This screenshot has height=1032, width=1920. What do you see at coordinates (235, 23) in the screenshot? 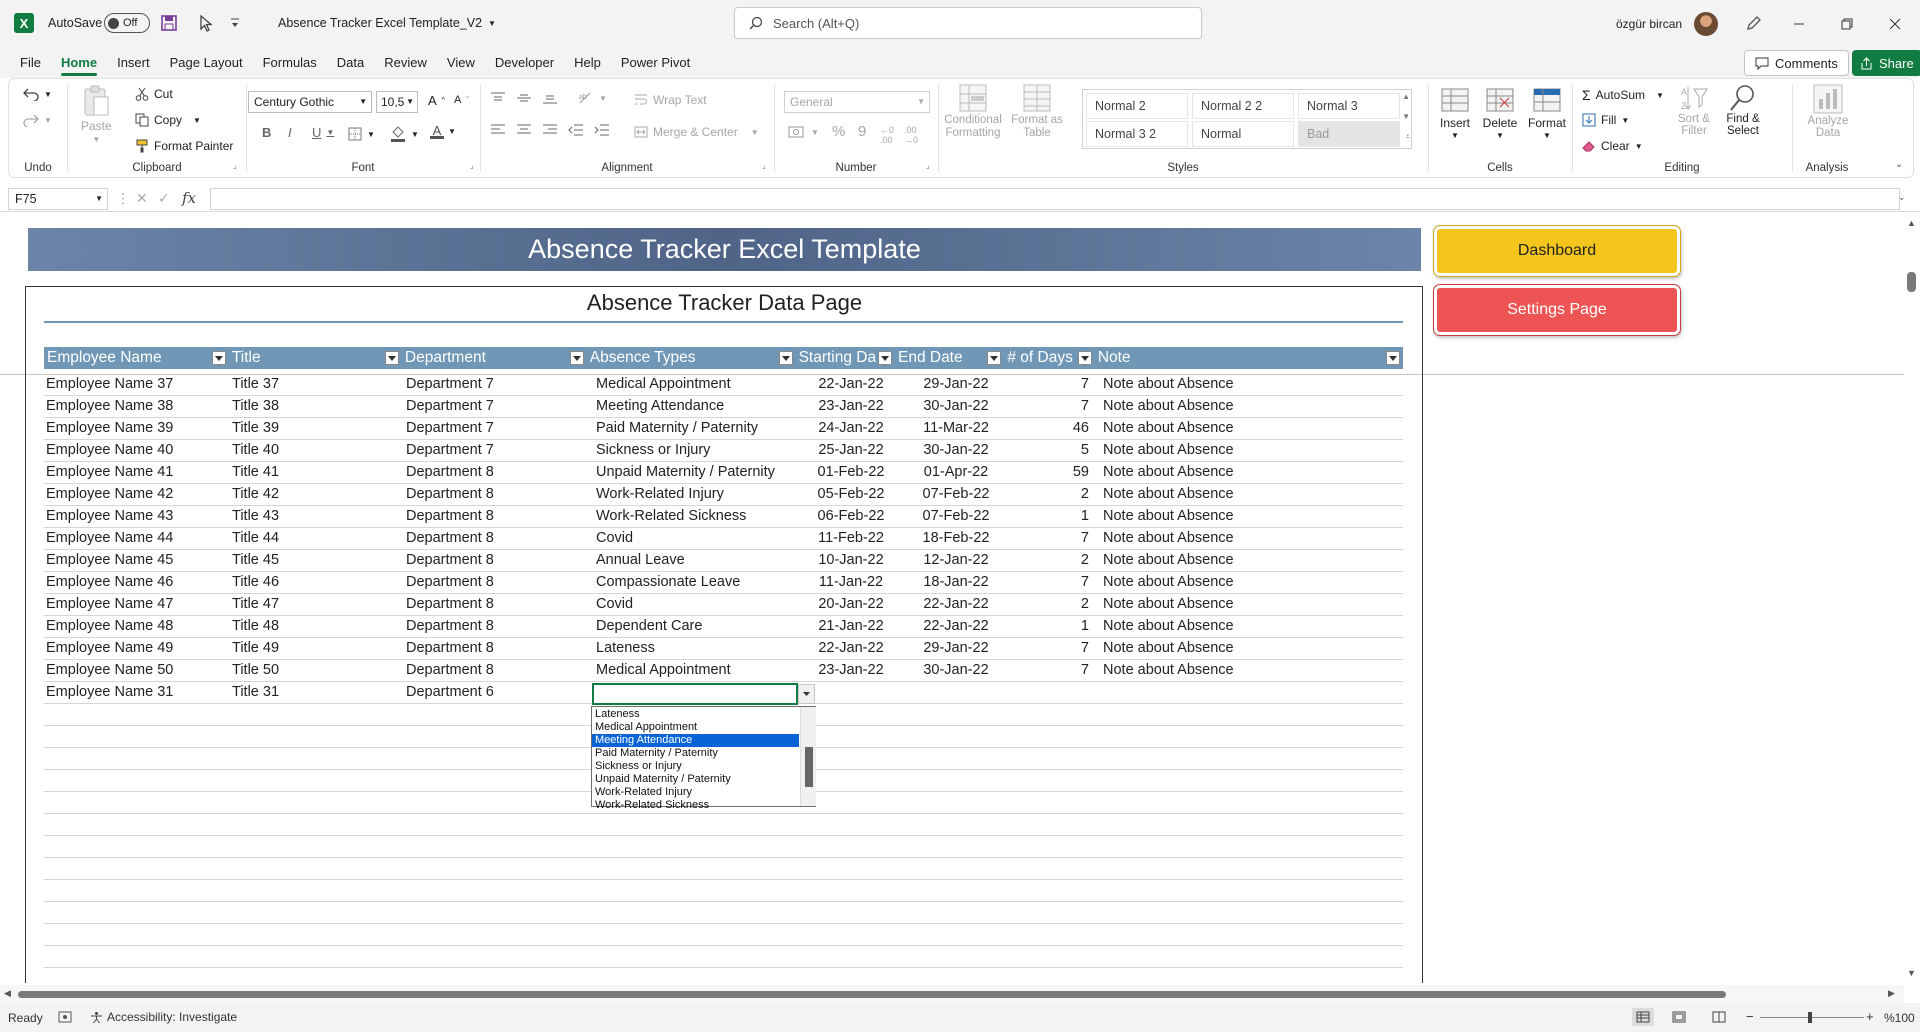
I see `customize-qat-icon` at bounding box center [235, 23].